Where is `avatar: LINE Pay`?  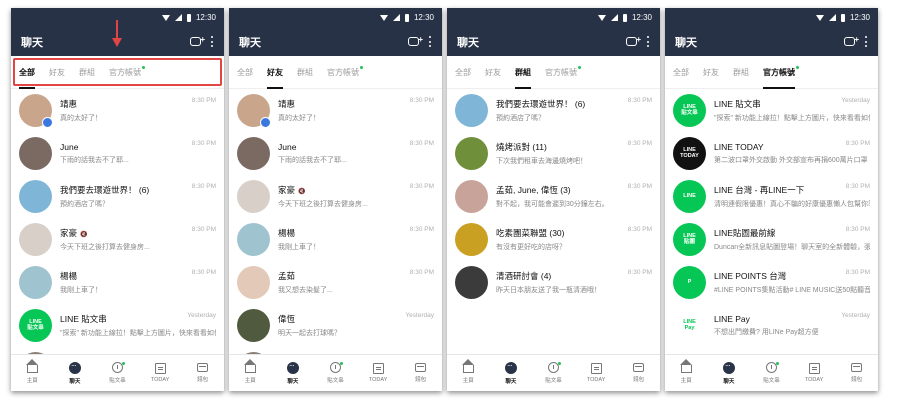 avatar: LINE Pay is located at coordinates (689, 325).